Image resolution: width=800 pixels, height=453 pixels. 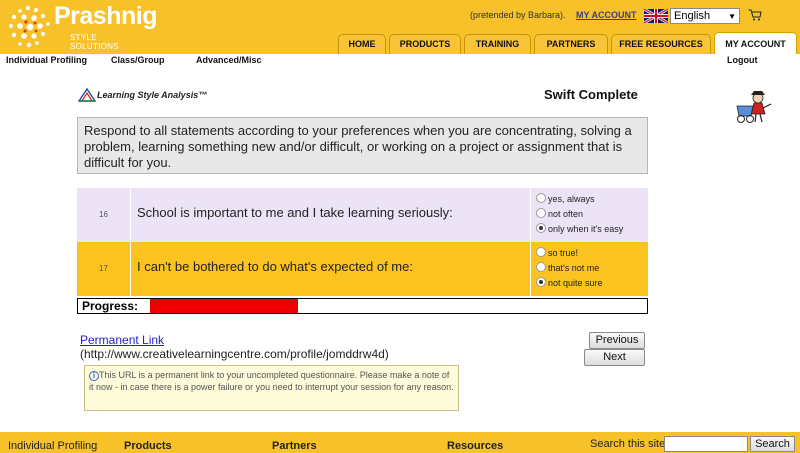 I want to click on tab-training: TRAINING, so click(x=497, y=44).